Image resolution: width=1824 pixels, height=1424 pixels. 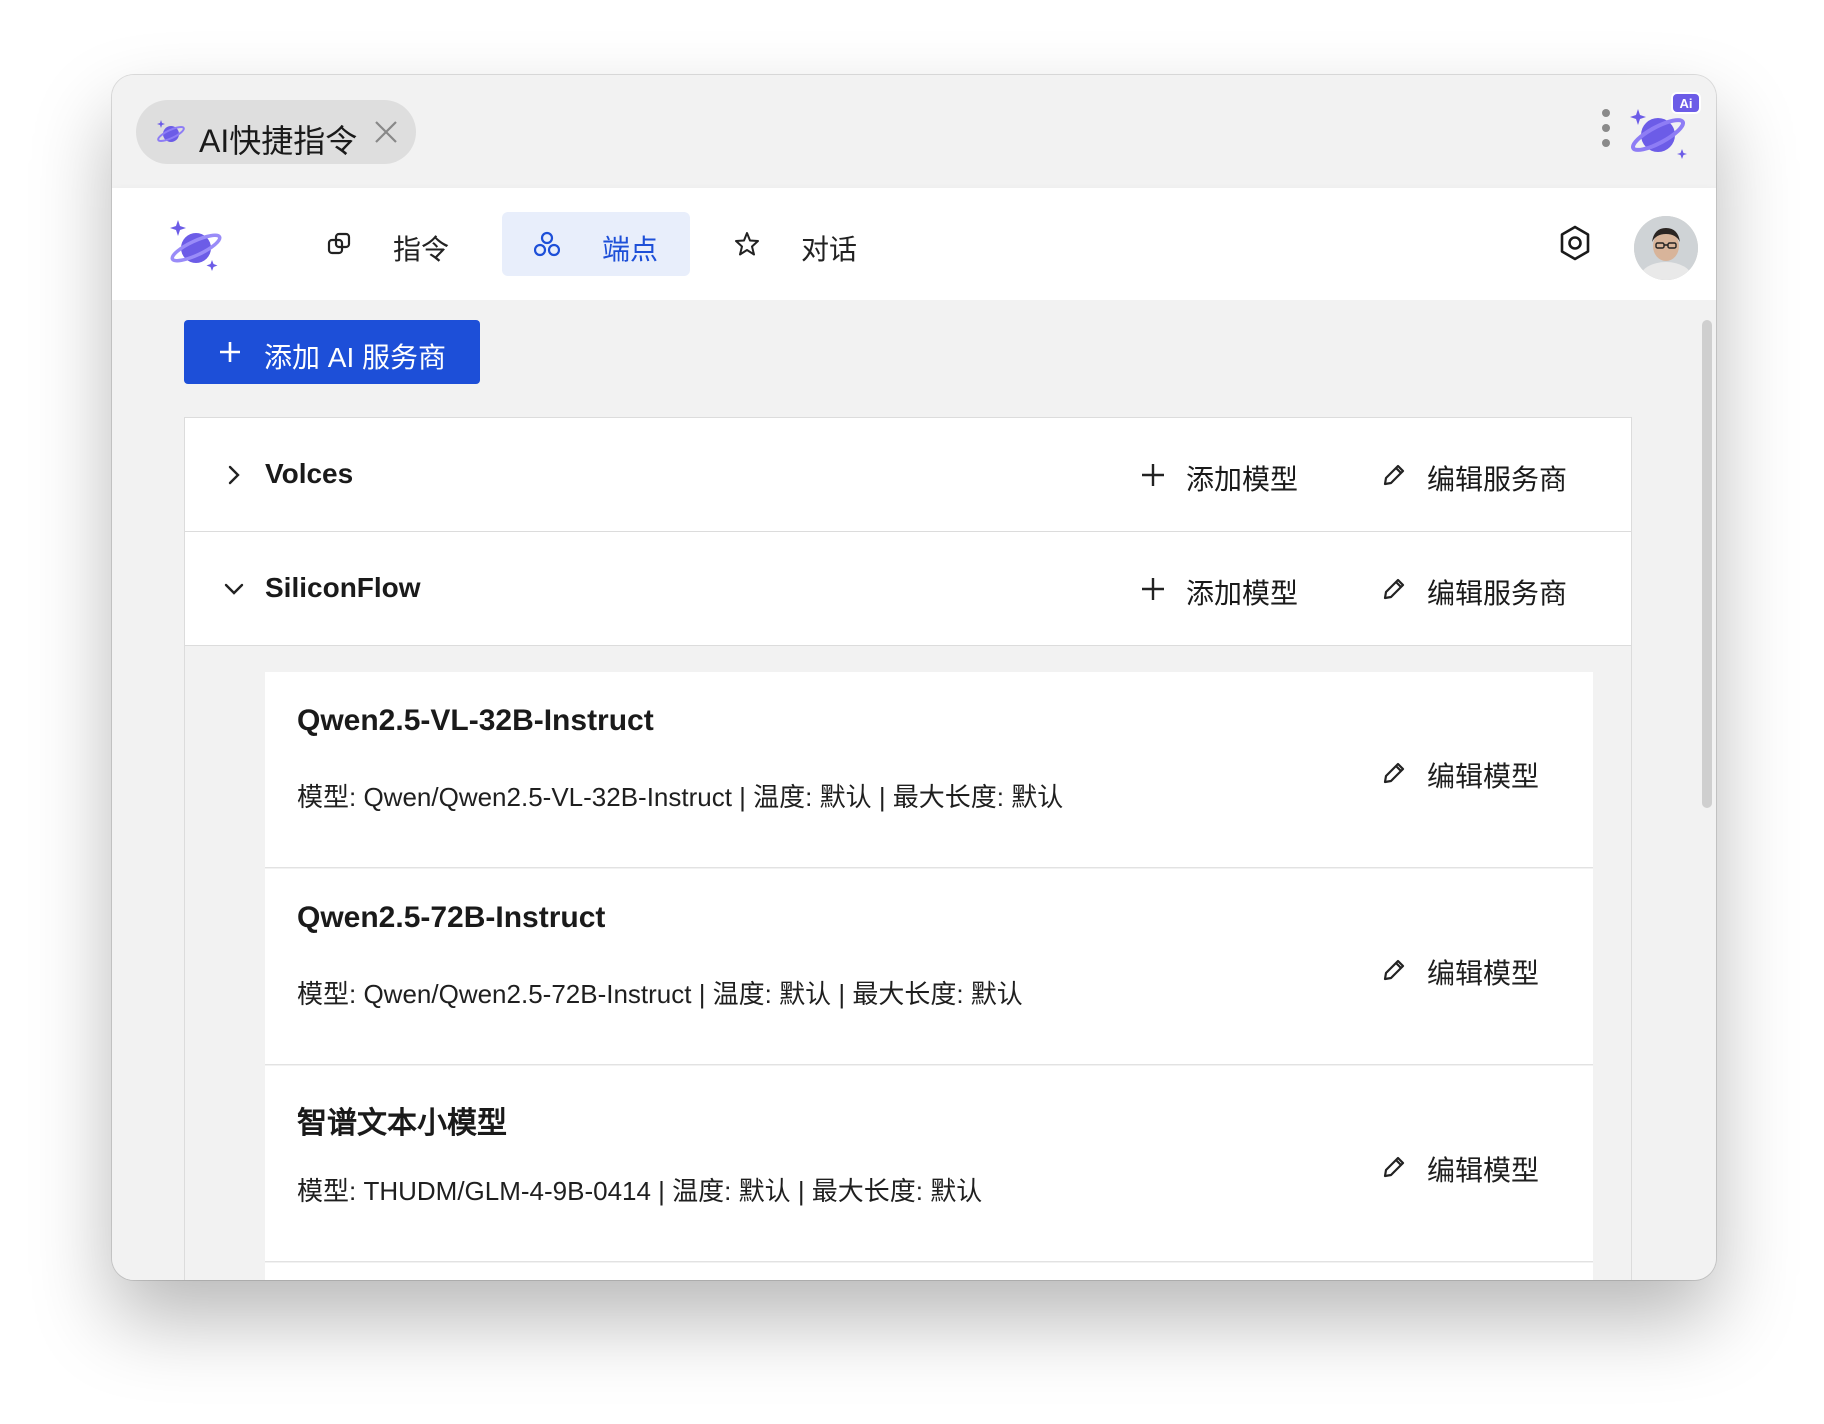 What do you see at coordinates (421, 249) in the screenshot?
I see `nav-label-commands: 指令` at bounding box center [421, 249].